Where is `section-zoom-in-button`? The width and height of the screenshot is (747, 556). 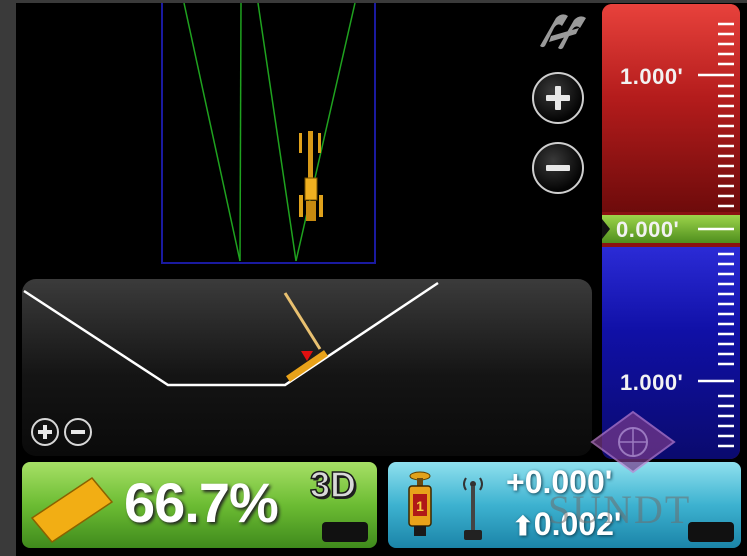
section-zoom-in-button is located at coordinates (45, 432).